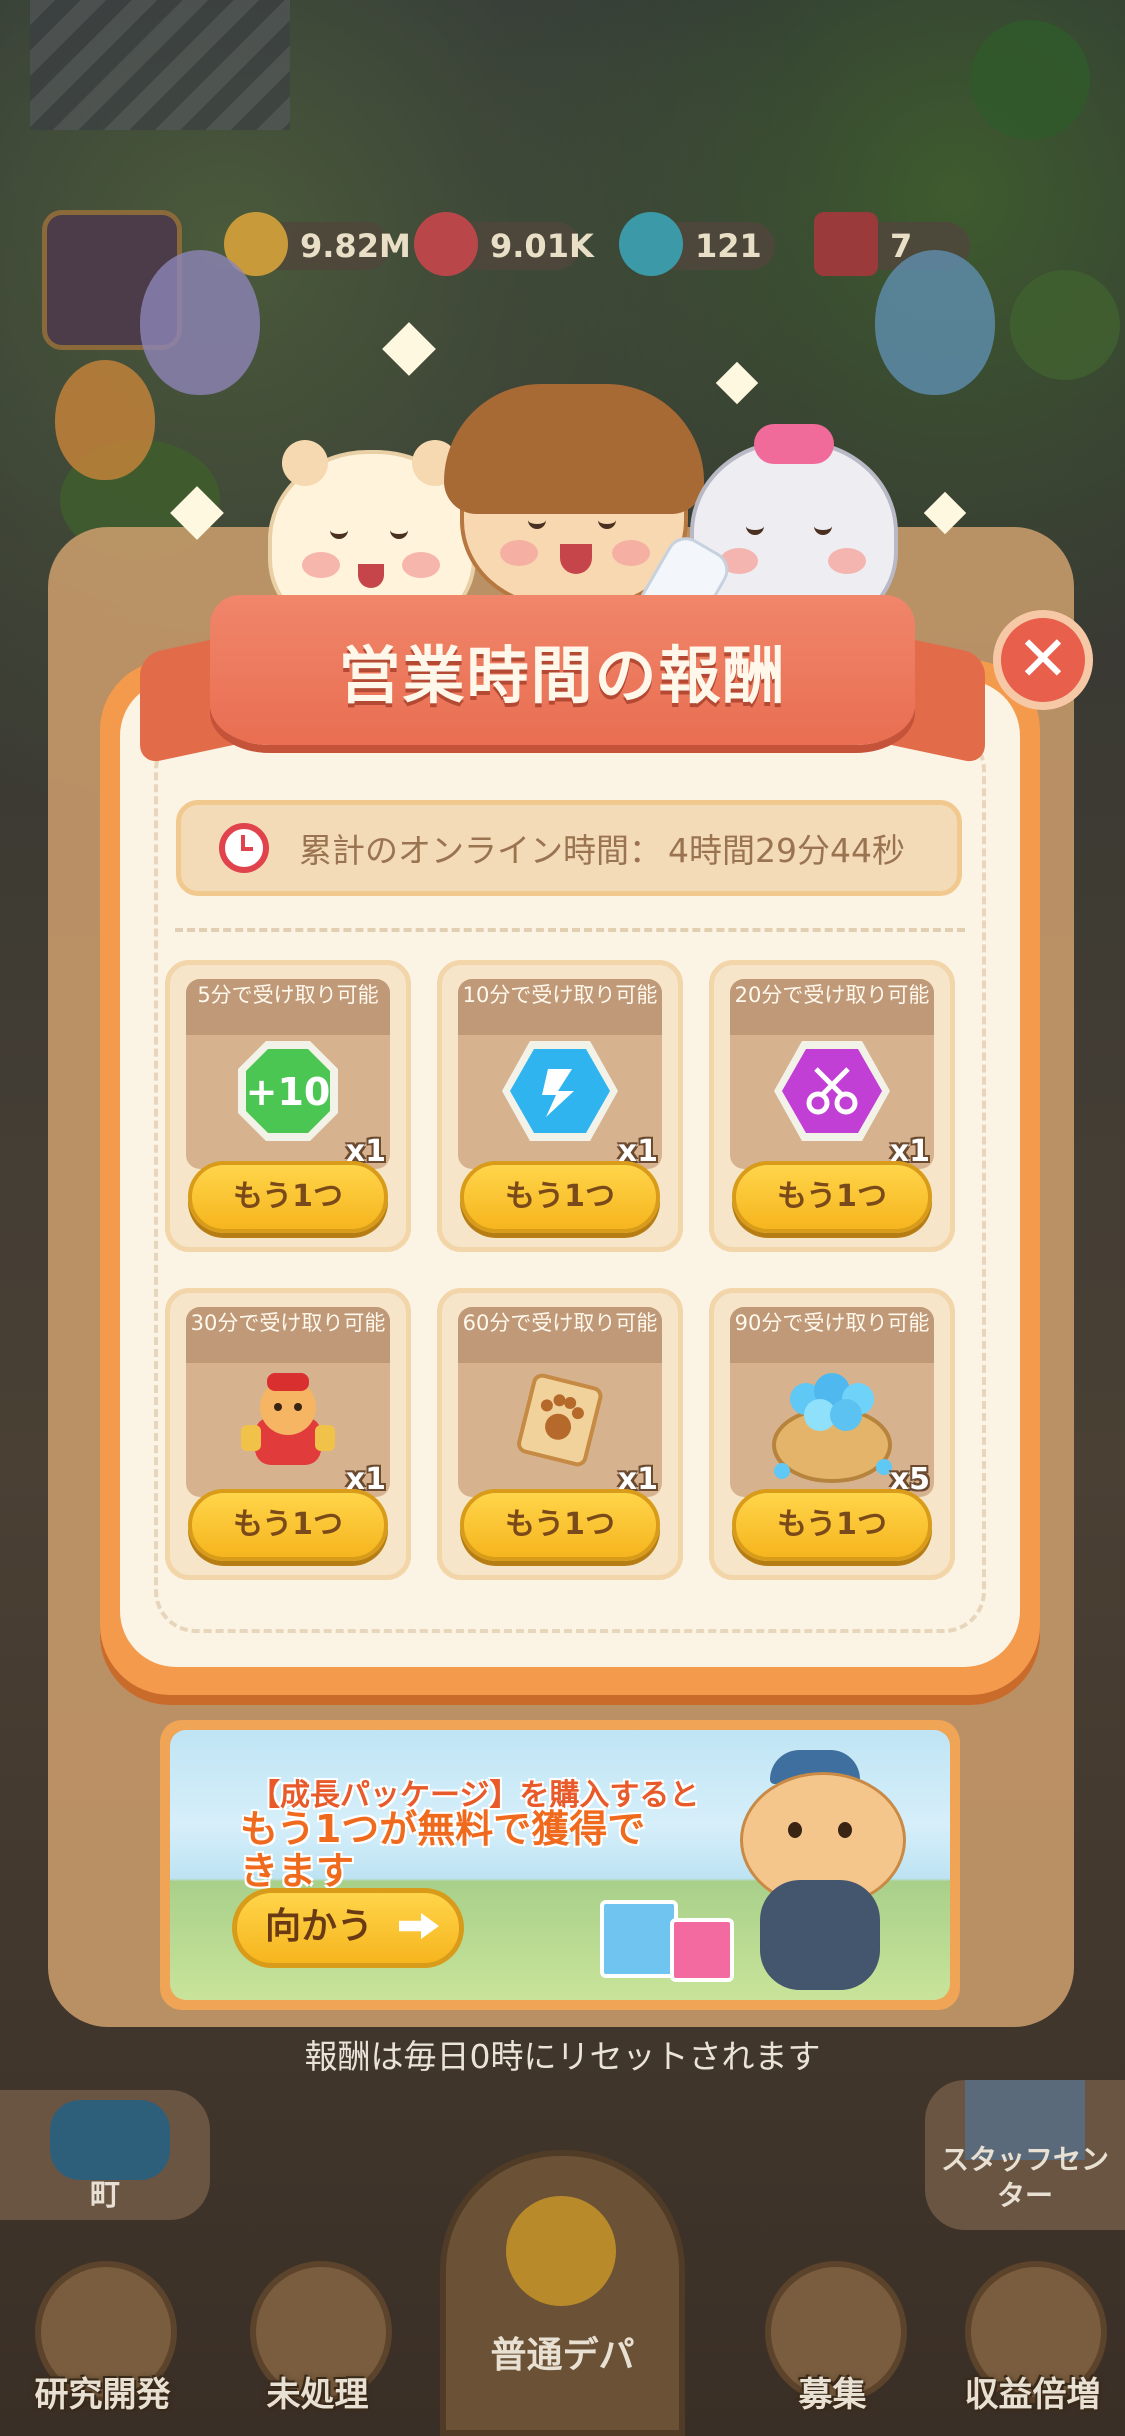 The width and height of the screenshot is (1125, 2436). What do you see at coordinates (480, 850) in the screenshot?
I see `online-time-label: 累計のオンライン時間：` at bounding box center [480, 850].